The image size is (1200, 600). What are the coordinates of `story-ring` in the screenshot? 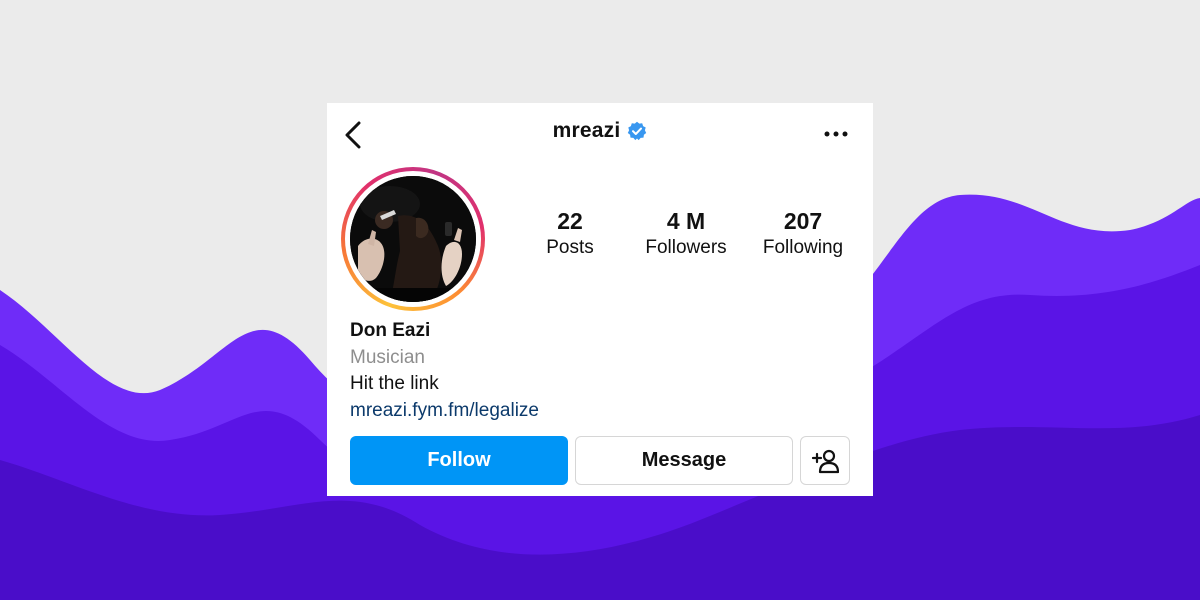 It's located at (413, 239).